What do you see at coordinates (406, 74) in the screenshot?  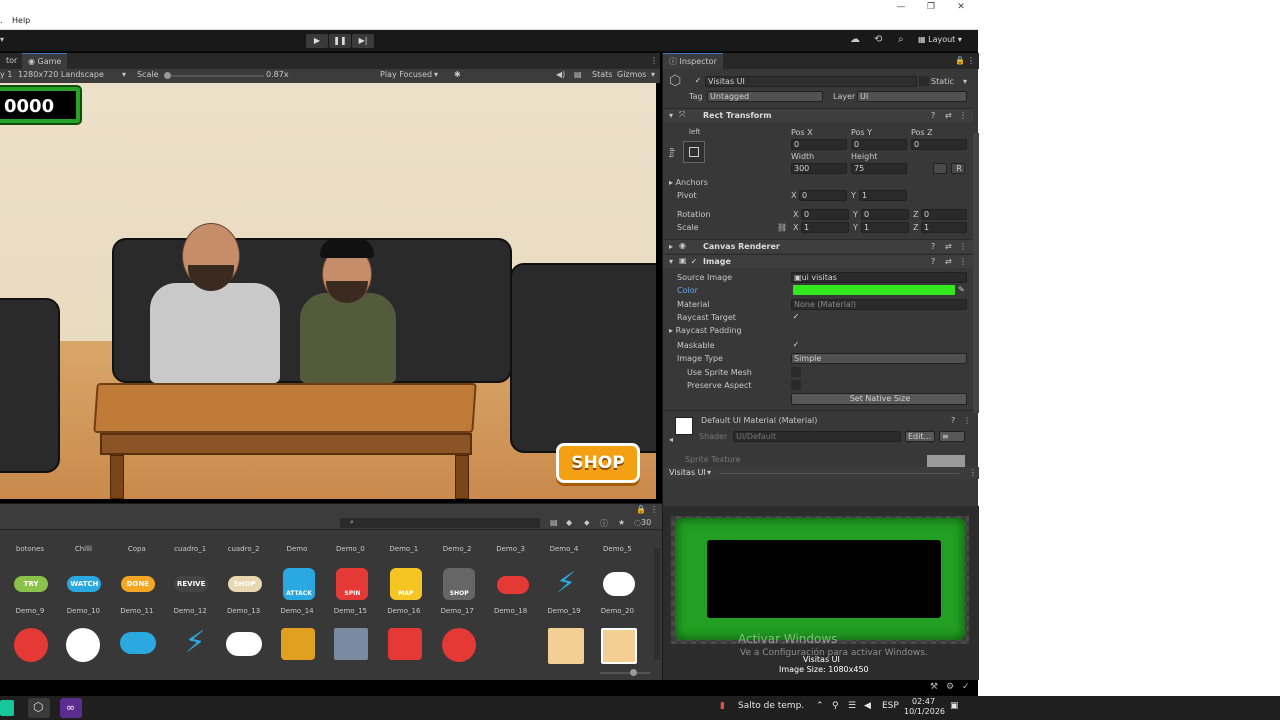 I see `play-focus-dropdown: Play Focused` at bounding box center [406, 74].